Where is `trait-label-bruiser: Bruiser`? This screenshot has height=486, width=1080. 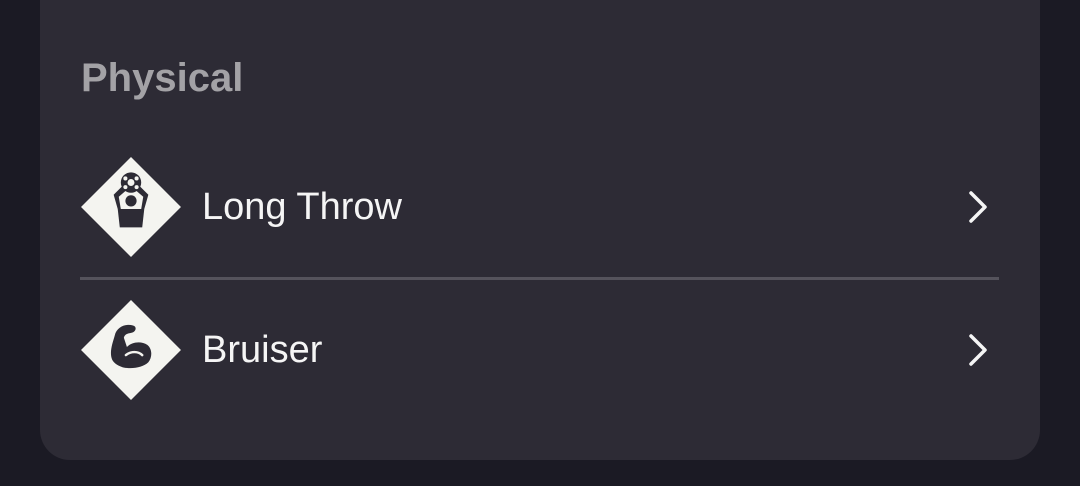 trait-label-bruiser: Bruiser is located at coordinates (262, 350).